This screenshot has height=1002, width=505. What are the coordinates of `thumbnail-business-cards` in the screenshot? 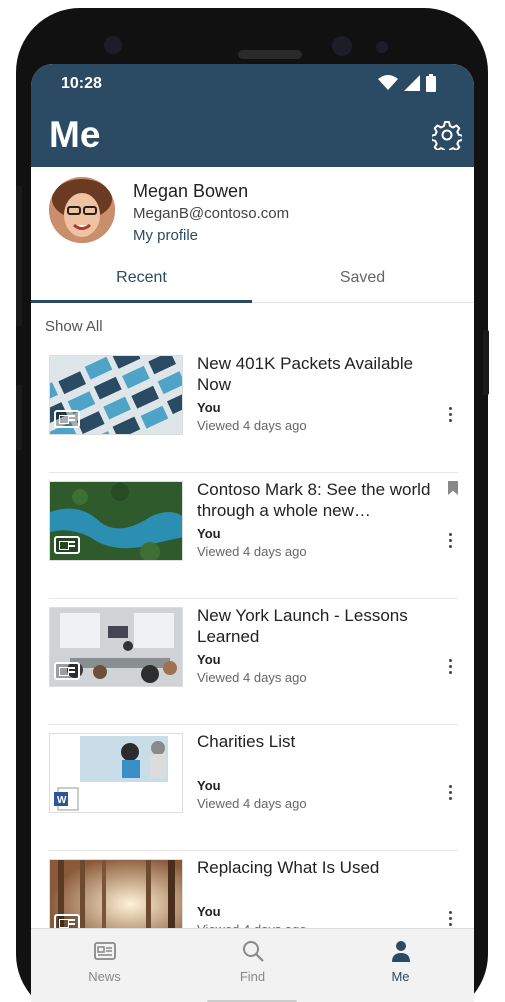 It's located at (116, 395).